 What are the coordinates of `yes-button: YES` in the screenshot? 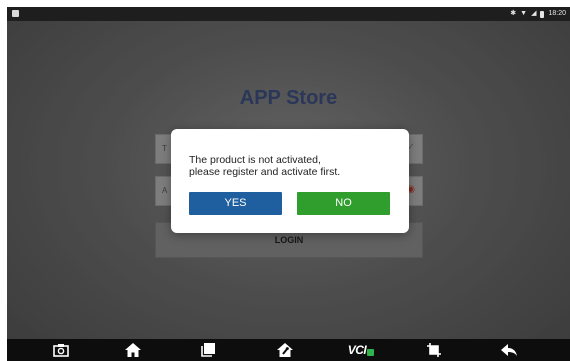 It's located at (235, 203).